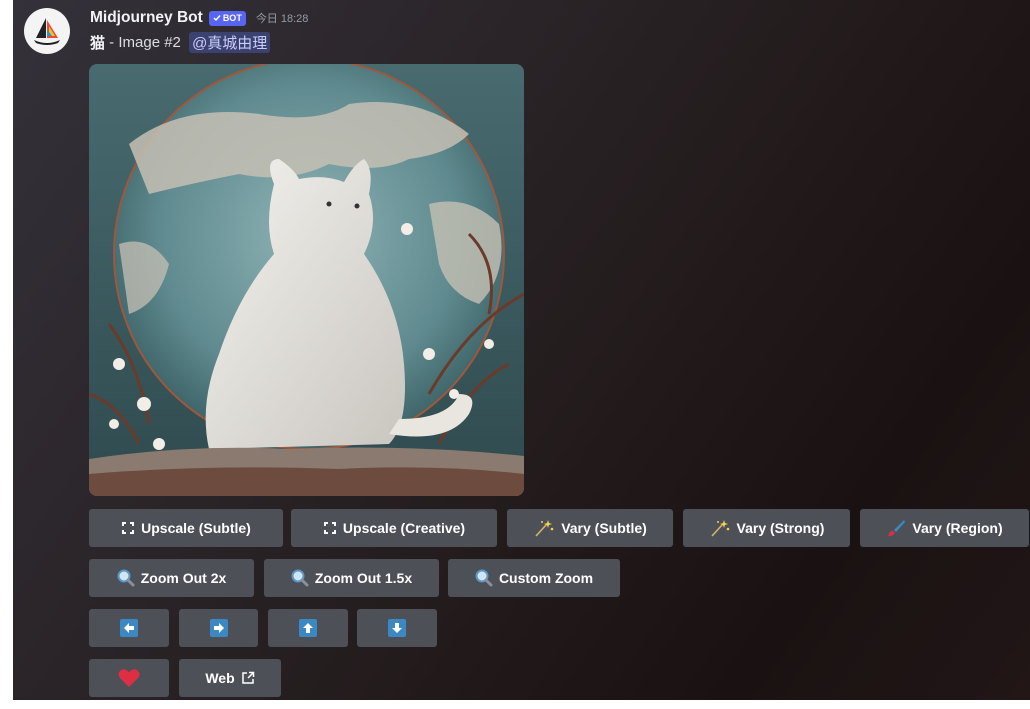 Image resolution: width=1030 pixels, height=709 pixels. I want to click on message-timestamp: 今日 18:28, so click(282, 19).